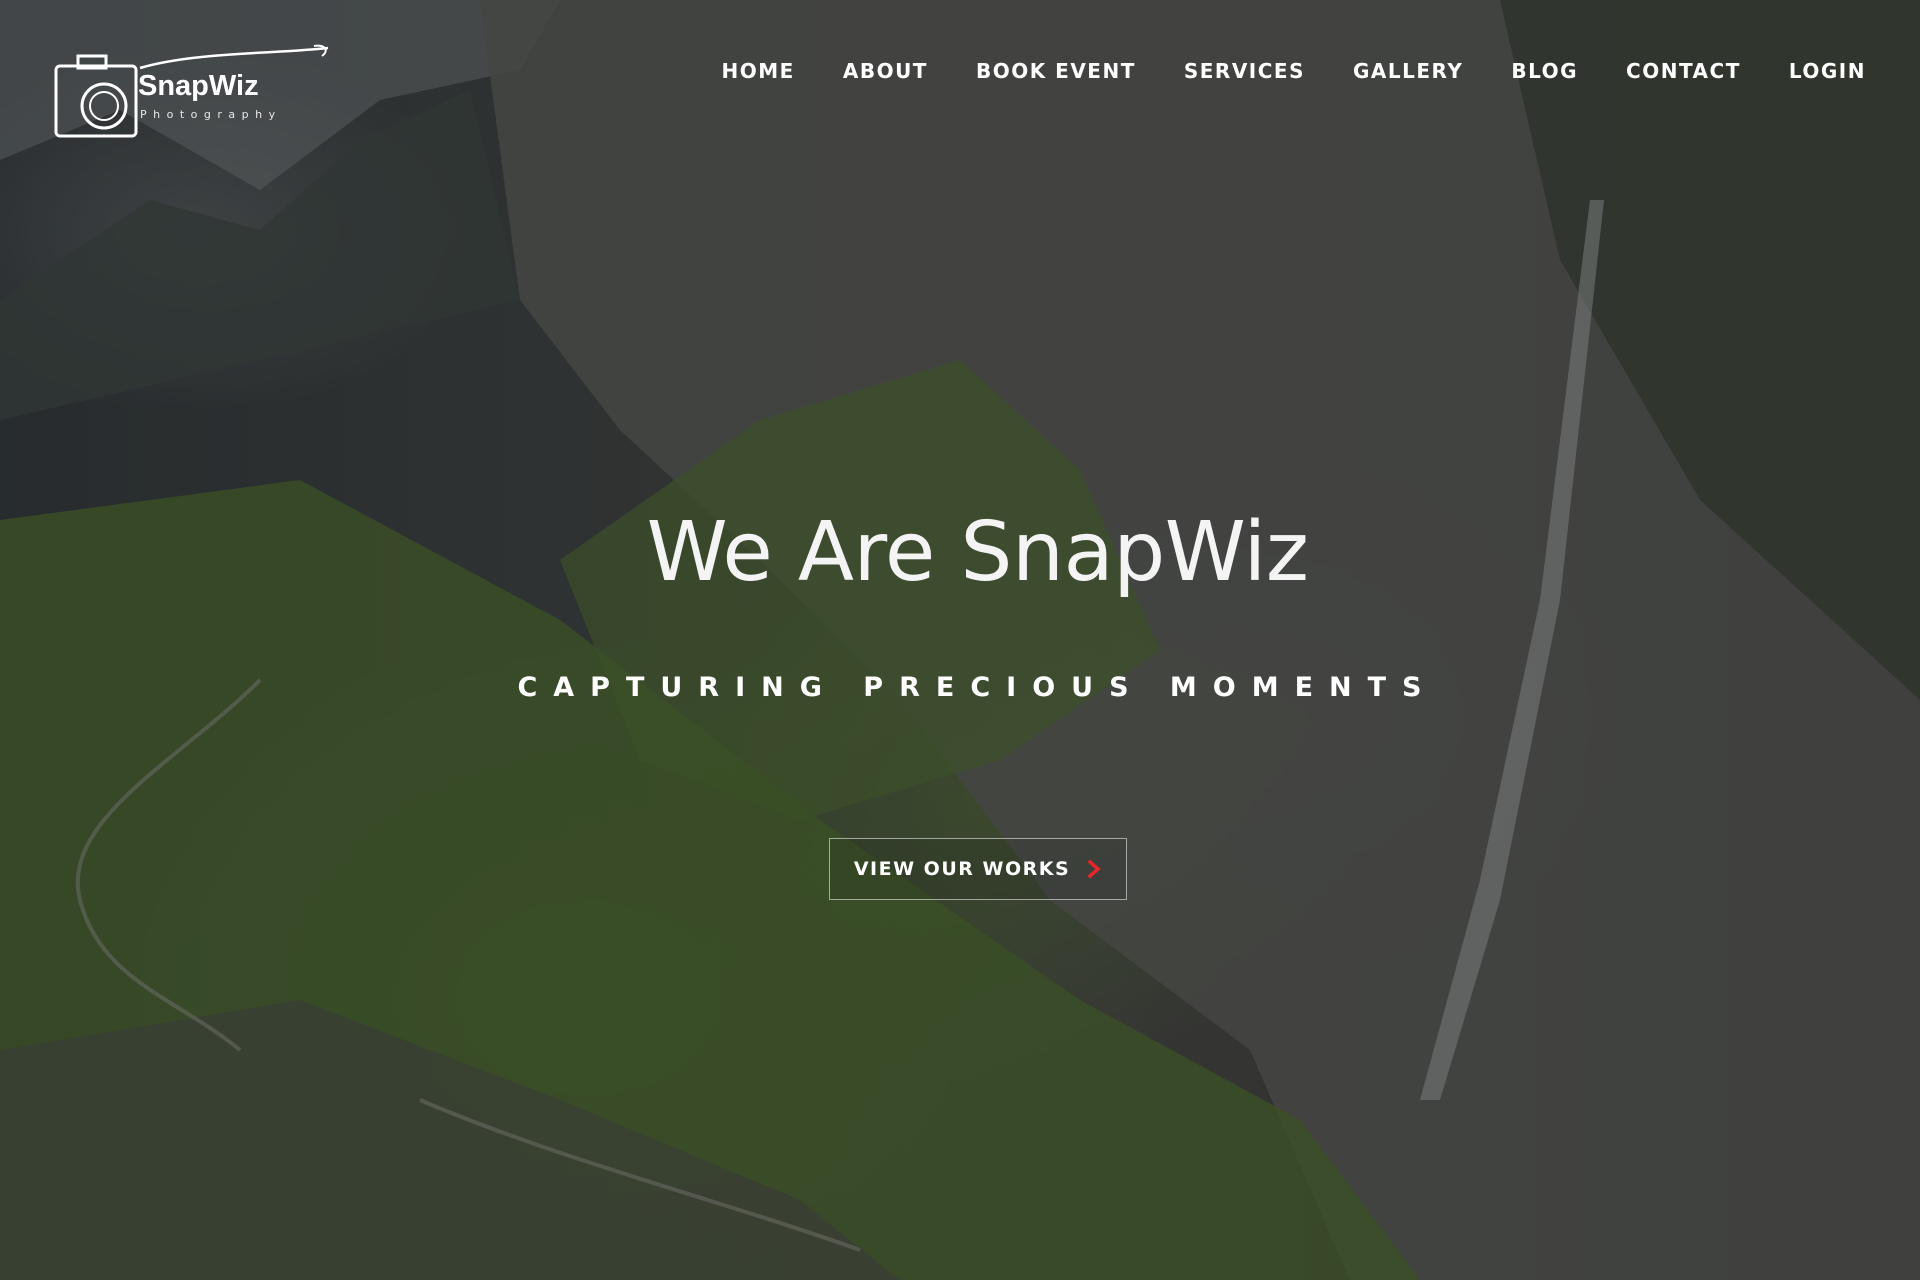 This screenshot has width=1920, height=1280. Describe the element at coordinates (96, 96) in the screenshot. I see `camera-logo-icon` at that location.